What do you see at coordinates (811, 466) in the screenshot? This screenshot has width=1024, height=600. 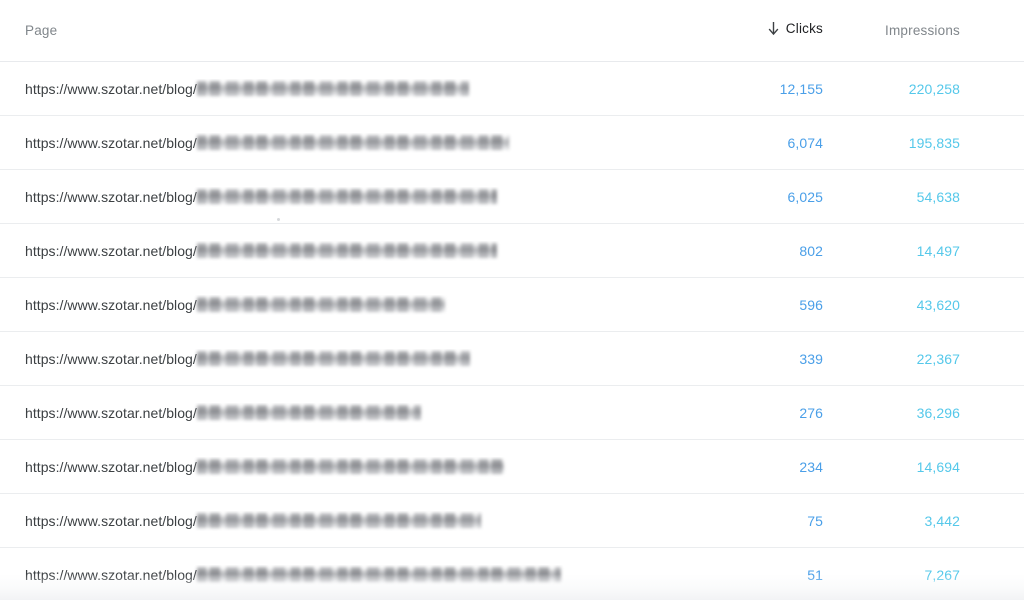 I see `clicks-value: 234` at bounding box center [811, 466].